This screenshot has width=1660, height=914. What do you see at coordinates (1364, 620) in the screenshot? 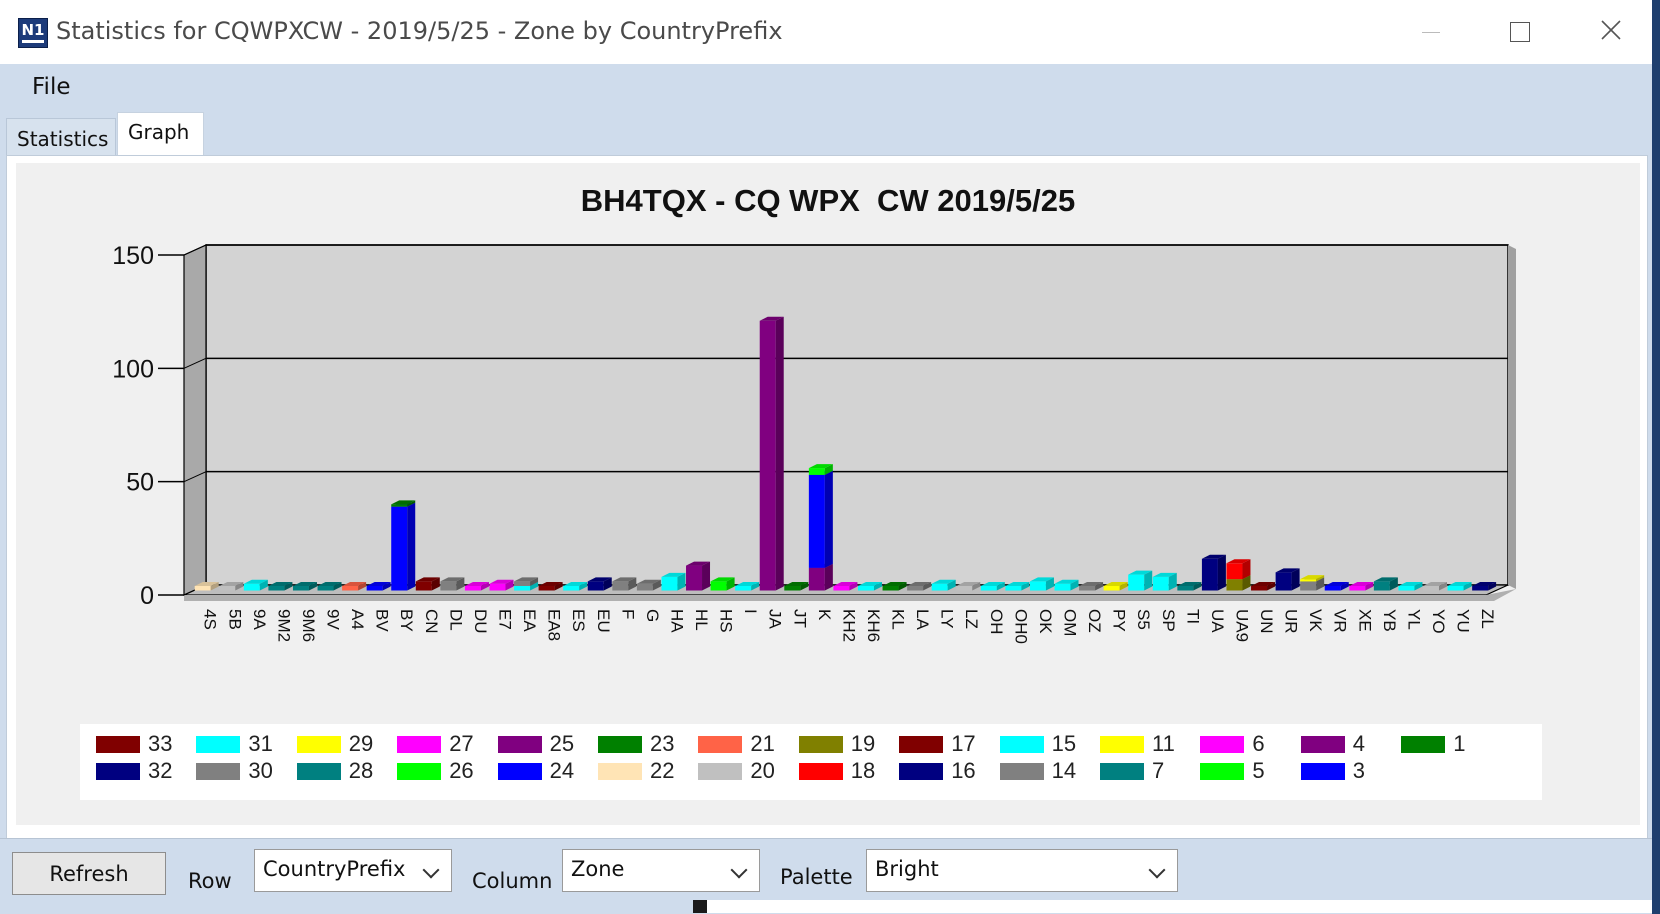
I see `x-tick-label: XE` at bounding box center [1364, 620].